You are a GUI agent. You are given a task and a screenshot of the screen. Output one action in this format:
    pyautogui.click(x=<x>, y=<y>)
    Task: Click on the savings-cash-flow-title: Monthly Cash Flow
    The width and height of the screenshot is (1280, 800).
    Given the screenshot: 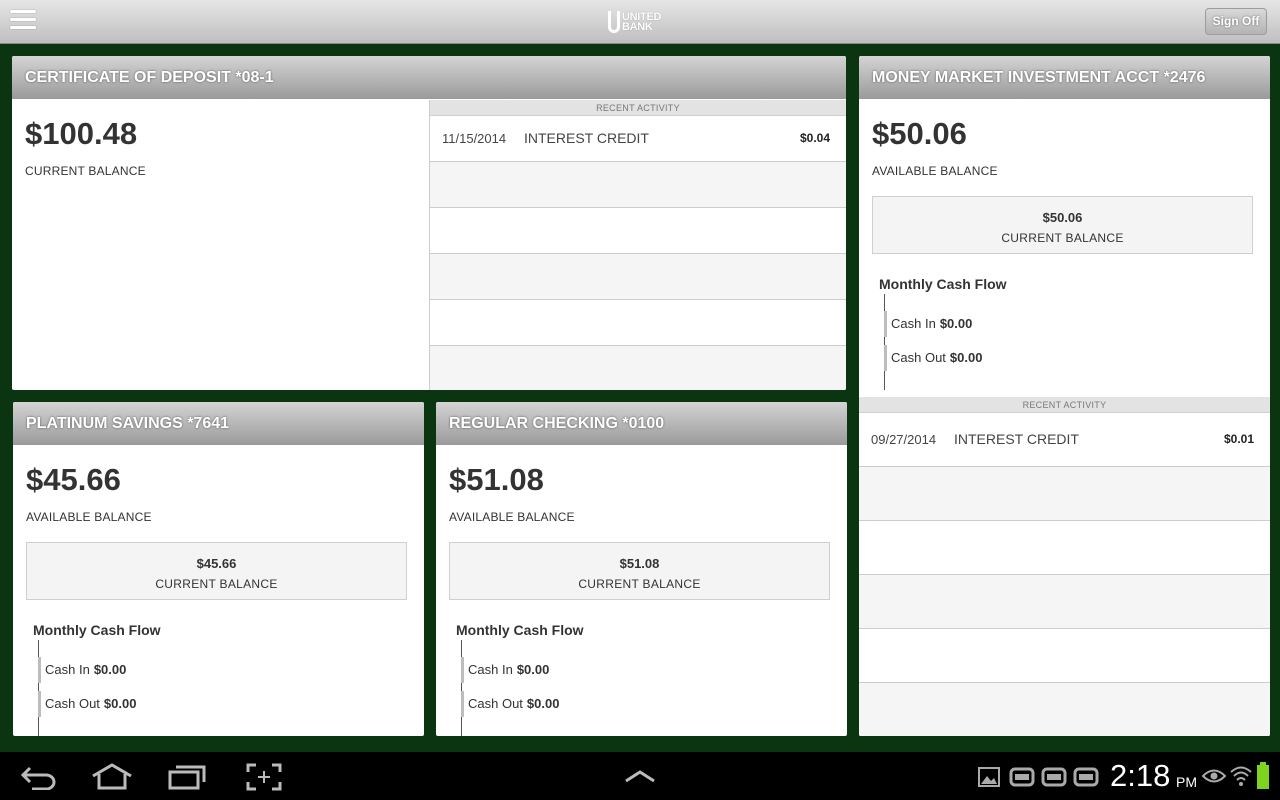 What is the action you would take?
    pyautogui.click(x=97, y=630)
    